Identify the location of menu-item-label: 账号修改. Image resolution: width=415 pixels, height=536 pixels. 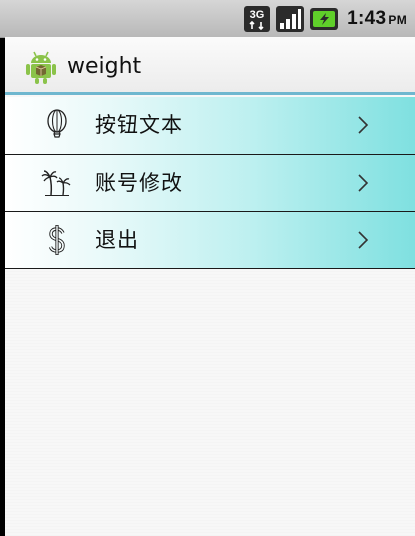
(139, 183).